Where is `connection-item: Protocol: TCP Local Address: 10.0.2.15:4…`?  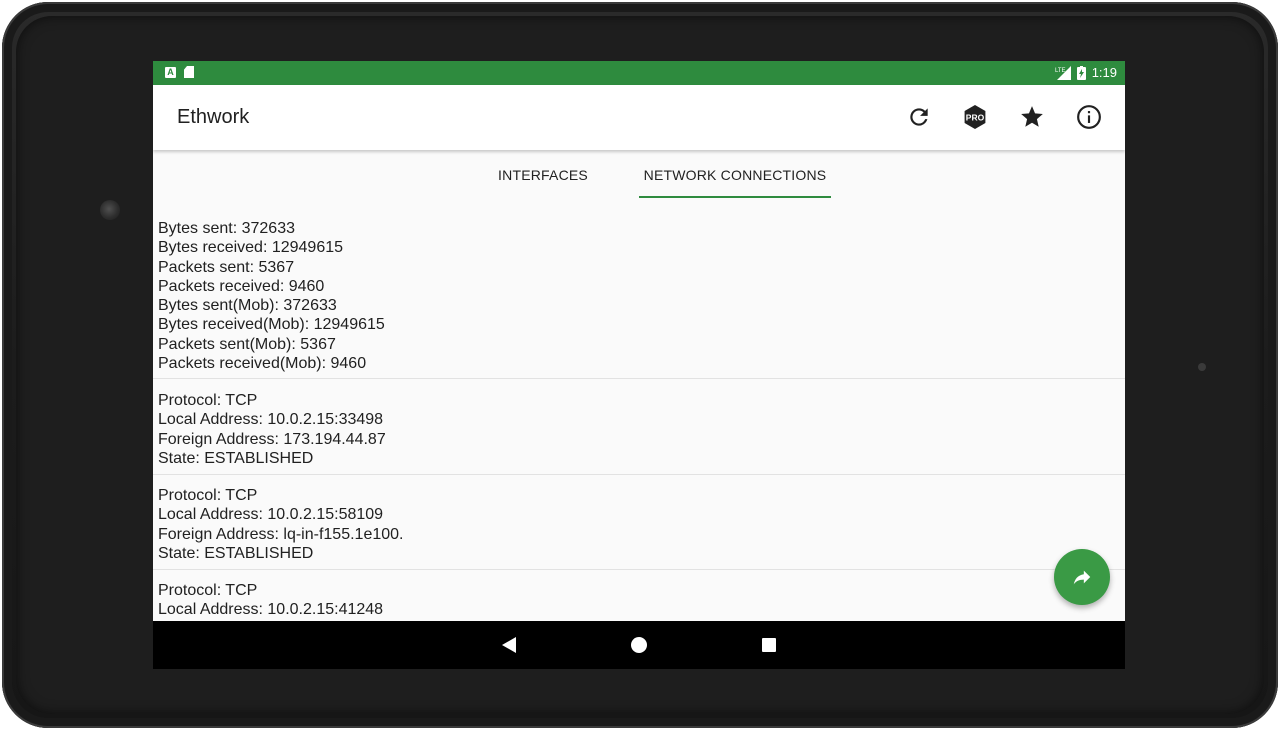
connection-item: Protocol: TCP Local Address: 10.0.2.15:4… is located at coordinates (639, 600).